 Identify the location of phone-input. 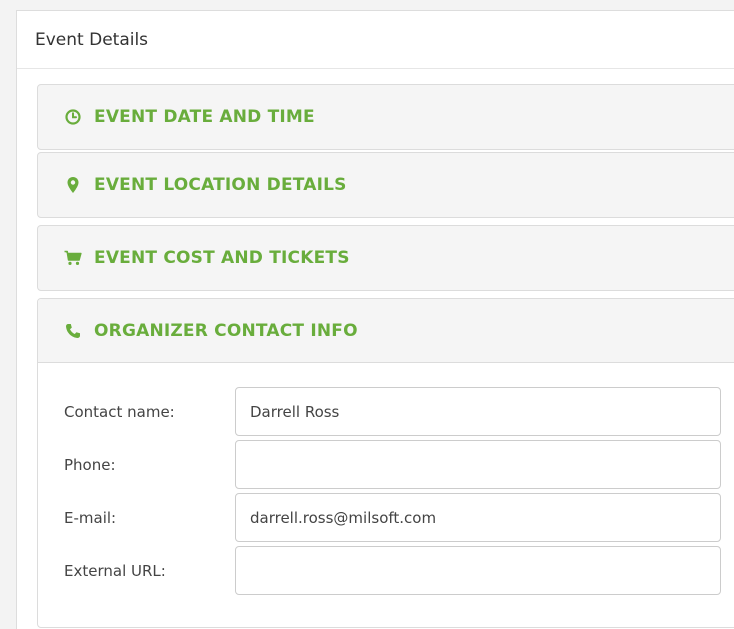
(478, 464).